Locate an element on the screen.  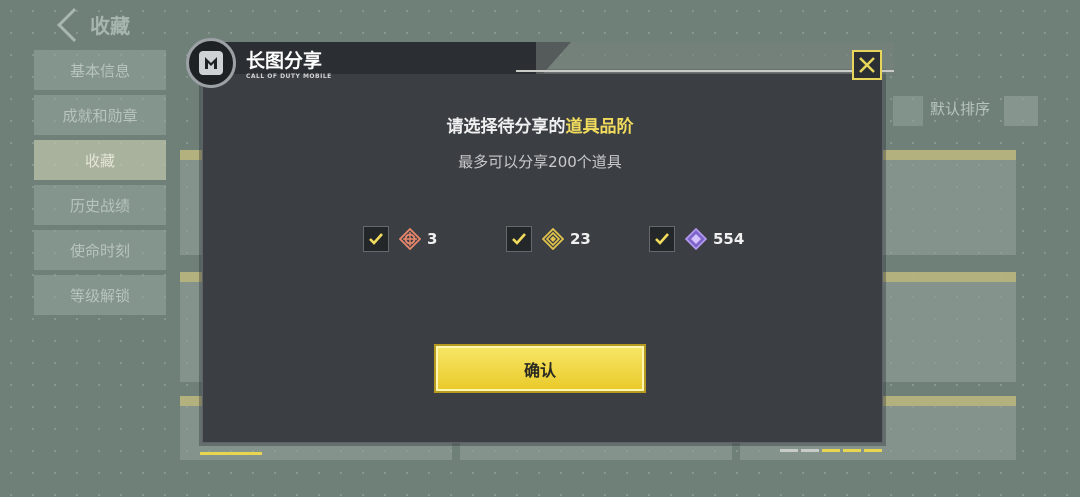
sidebar-item-label: 等级解锁 is located at coordinates (99, 295).